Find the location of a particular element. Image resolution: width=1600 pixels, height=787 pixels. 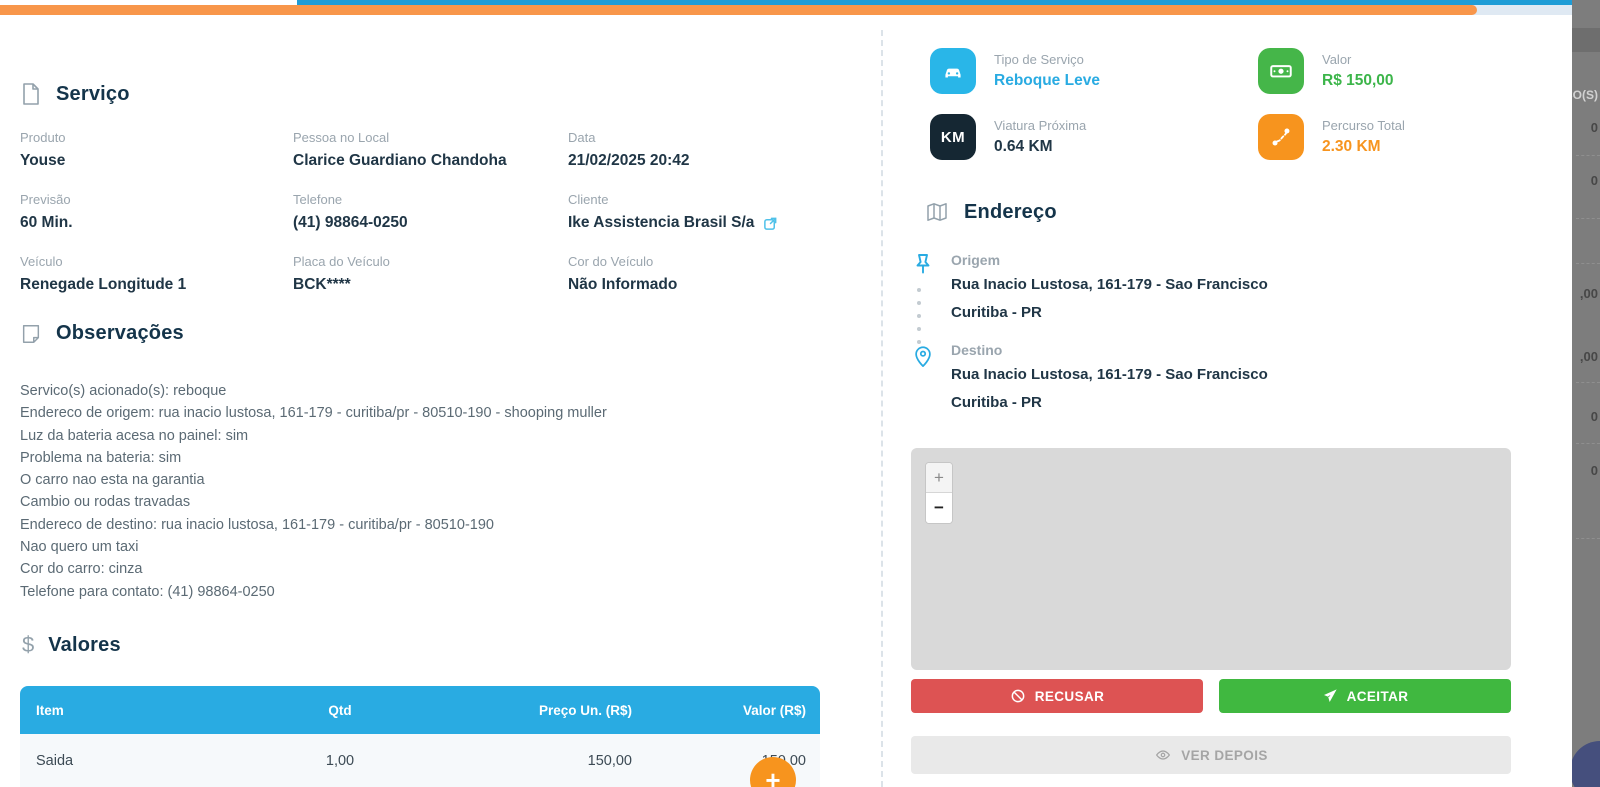

card-label: Percurso Total is located at coordinates (1363, 125).